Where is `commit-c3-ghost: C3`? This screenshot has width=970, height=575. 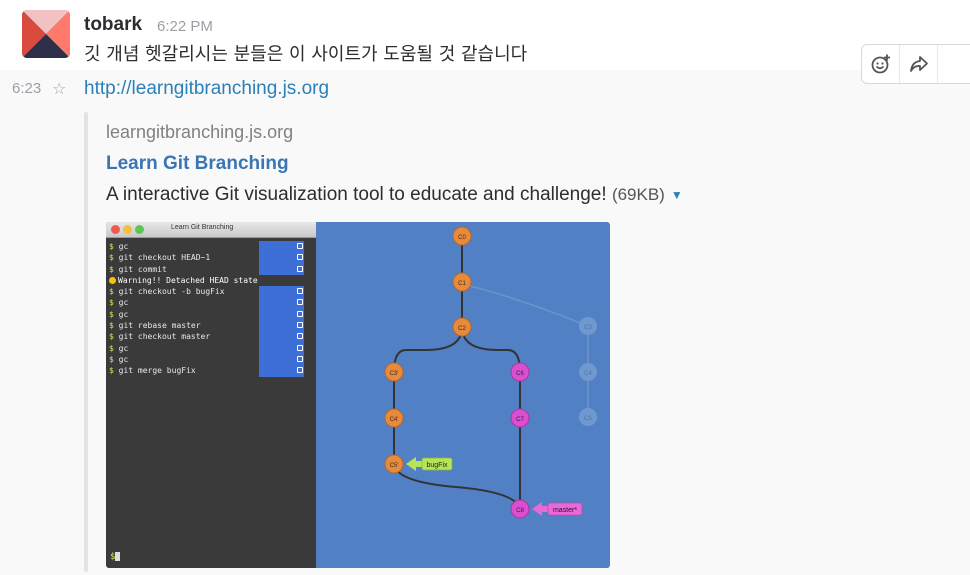
commit-c3-ghost: C3 is located at coordinates (588, 326).